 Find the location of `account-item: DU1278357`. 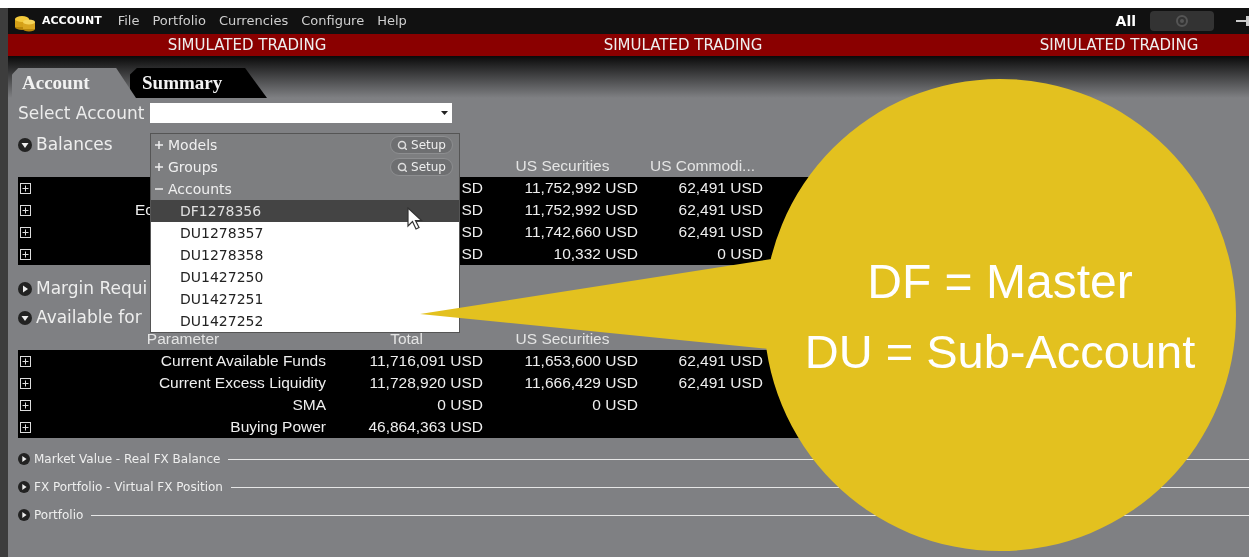

account-item: DU1278357 is located at coordinates (305, 233).